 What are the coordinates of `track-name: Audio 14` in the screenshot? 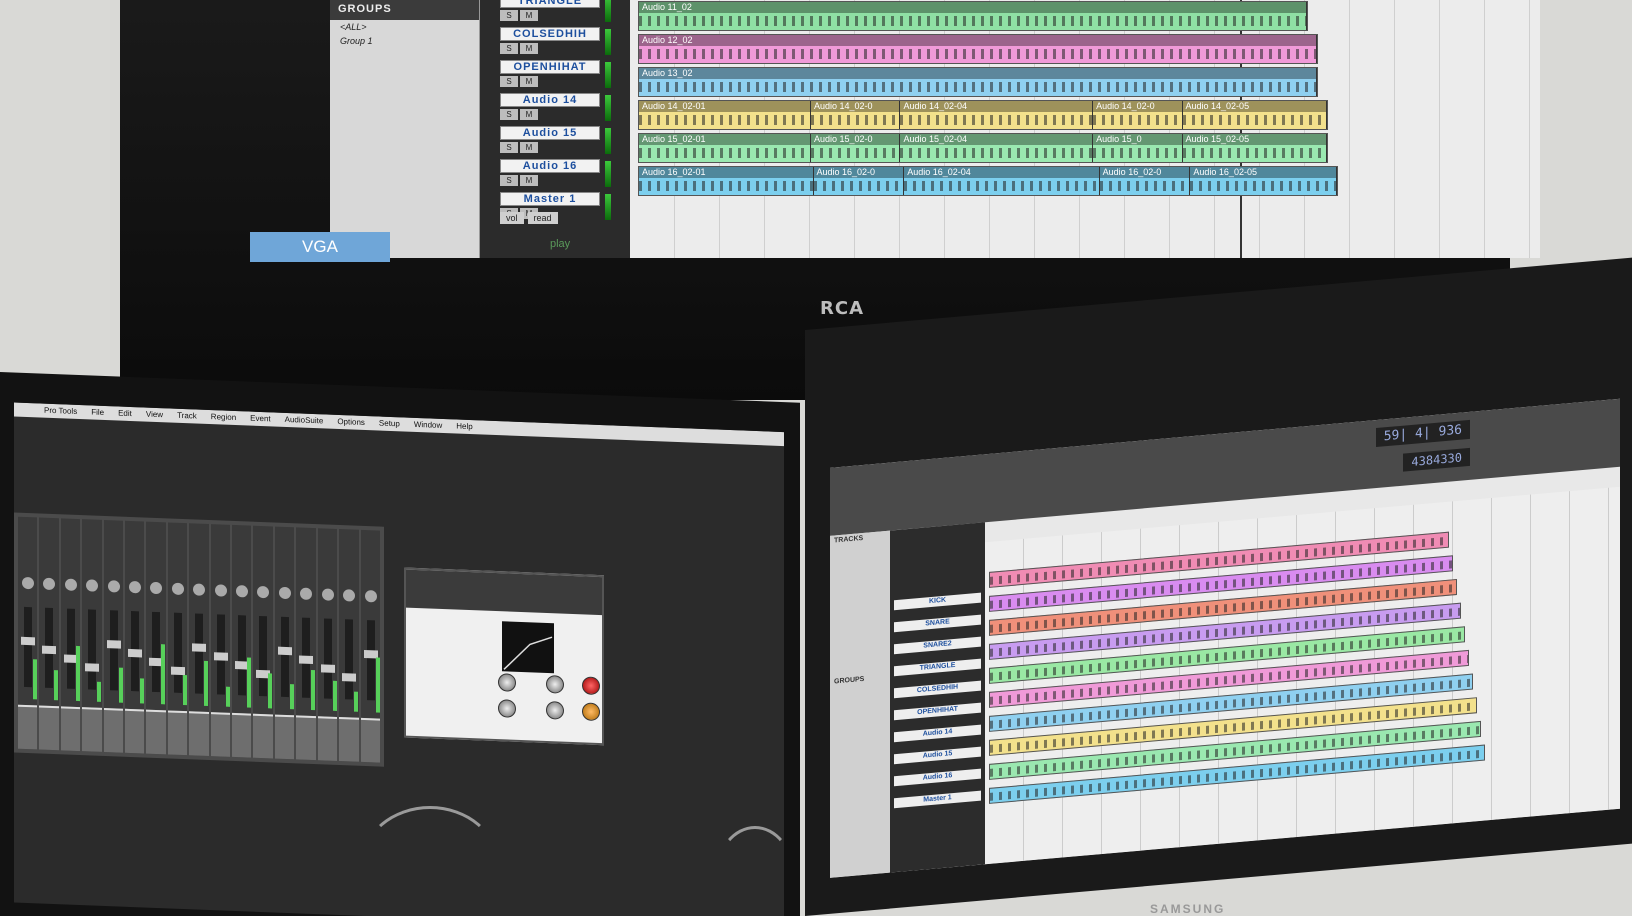 It's located at (937, 733).